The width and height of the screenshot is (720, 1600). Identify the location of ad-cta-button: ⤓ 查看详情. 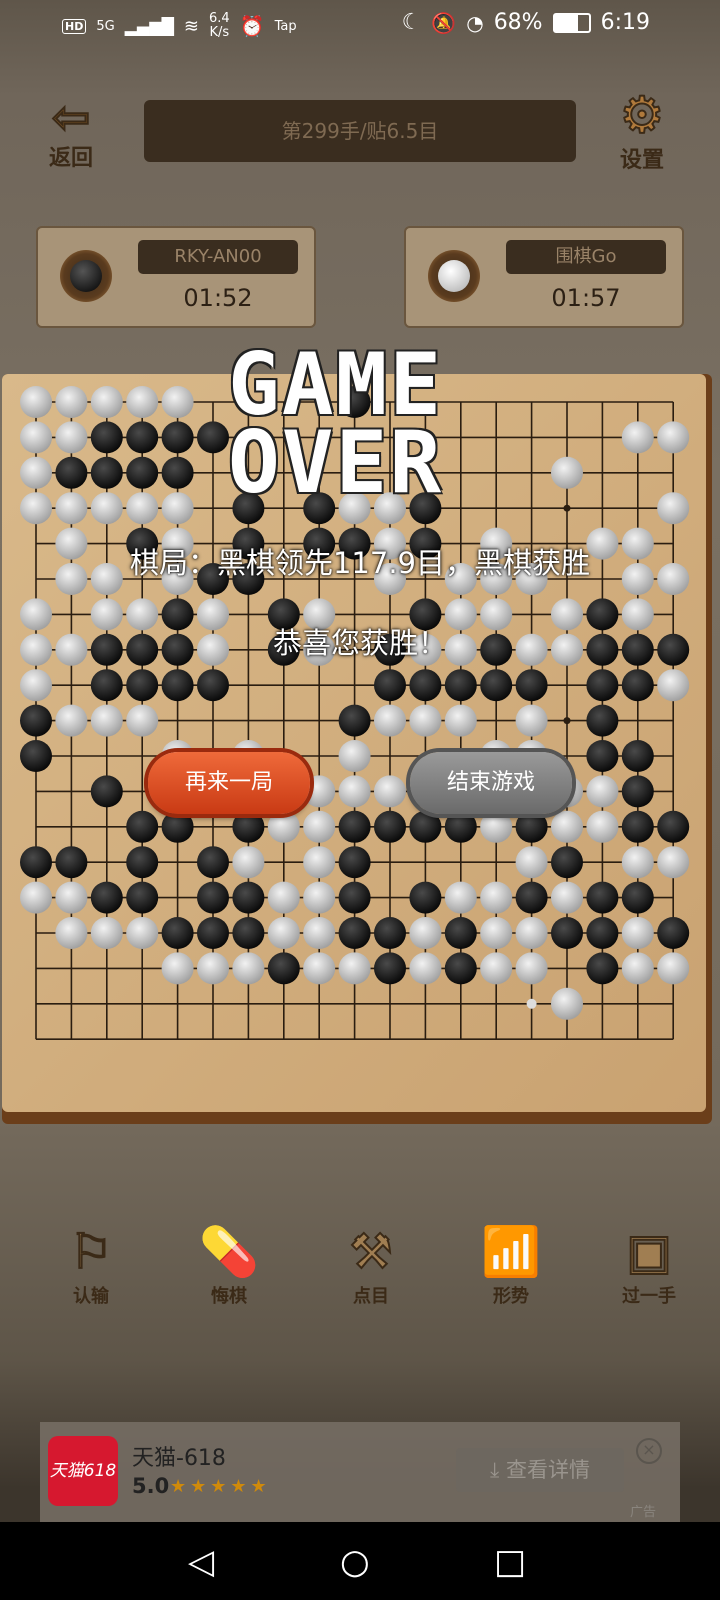
(540, 1470).